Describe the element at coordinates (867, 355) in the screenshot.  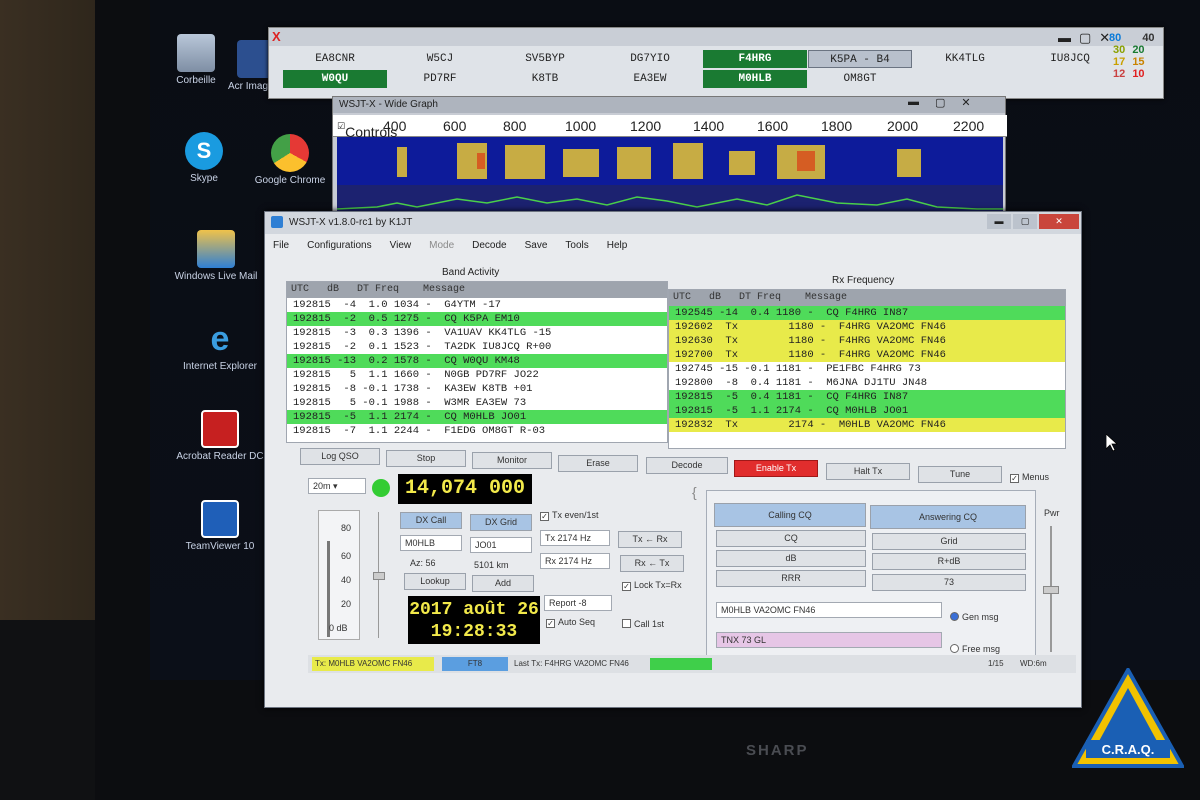
I see `decode-row: 192700 Tx 1180 - F4HRG VA2OMC FN46` at that location.